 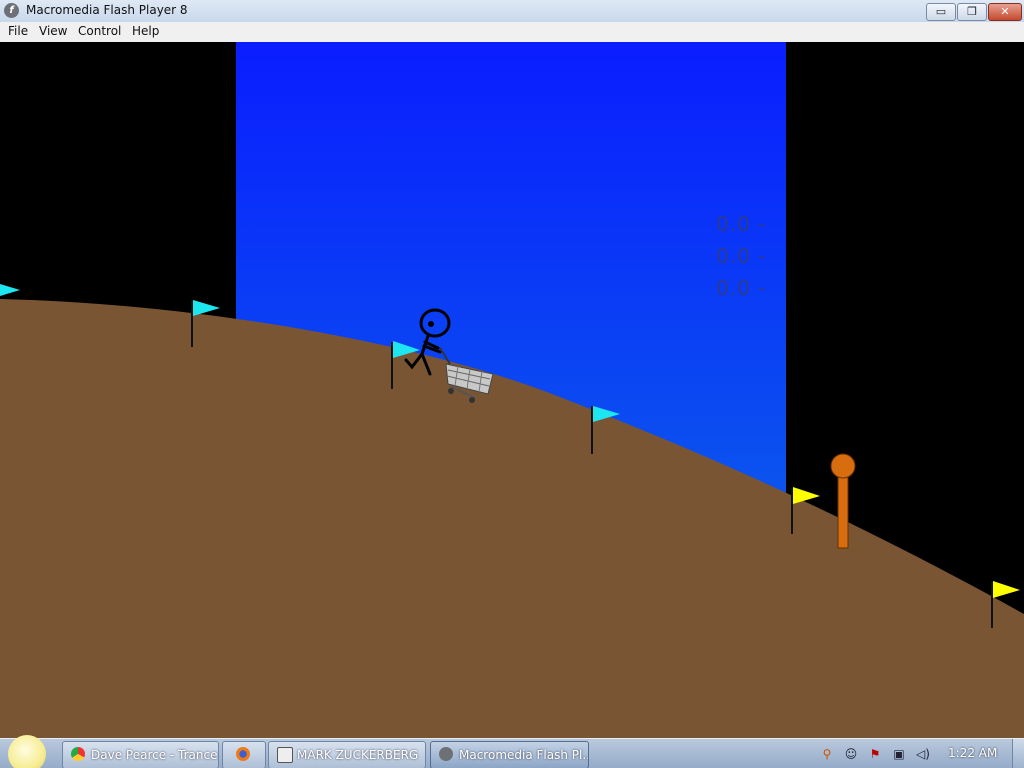 What do you see at coordinates (851, 754) in the screenshot?
I see `messenger-icon: ☺` at bounding box center [851, 754].